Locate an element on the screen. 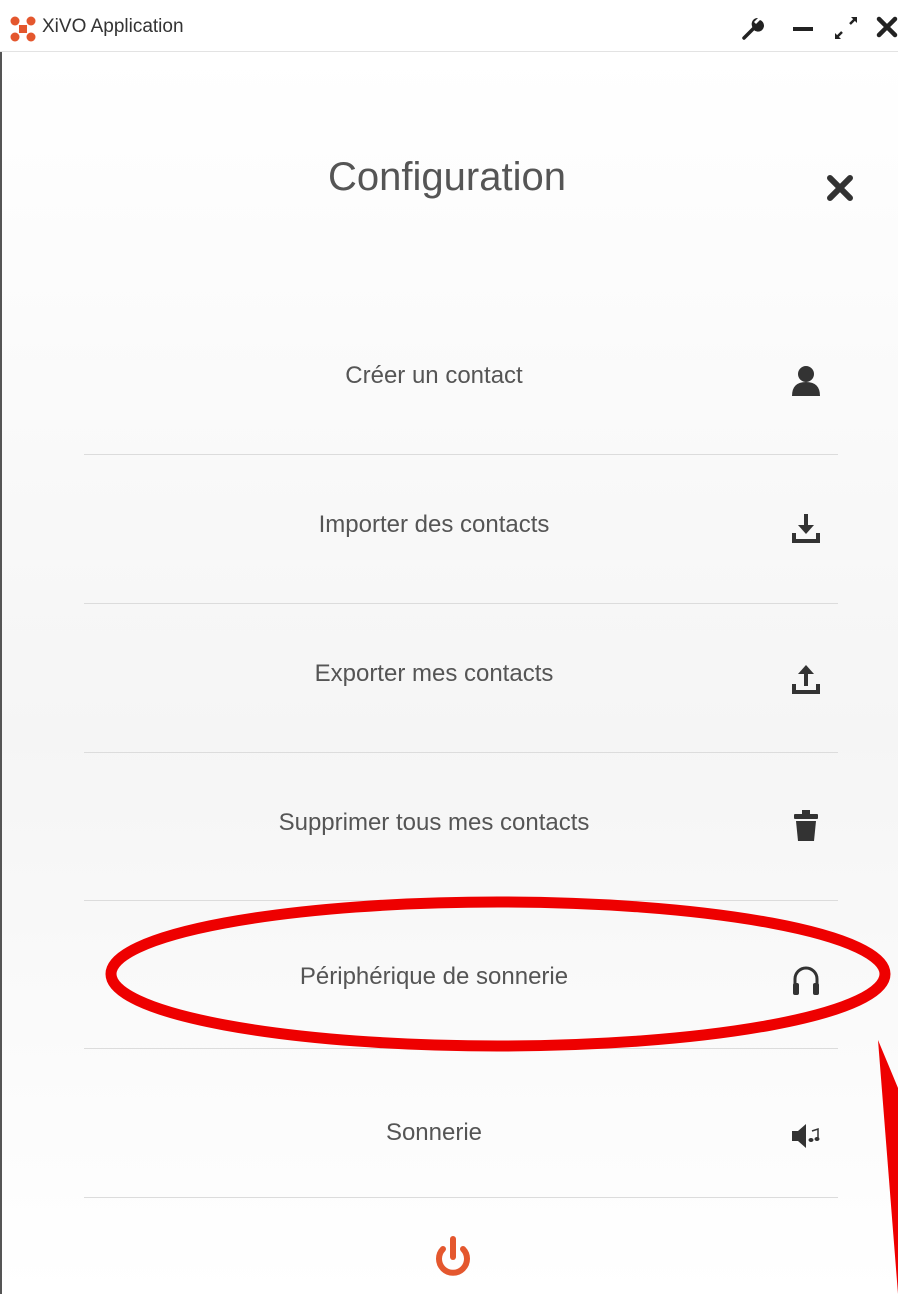  menu-item-delete-all-contacts: Supprimer tous mes contacts is located at coordinates (461, 827).